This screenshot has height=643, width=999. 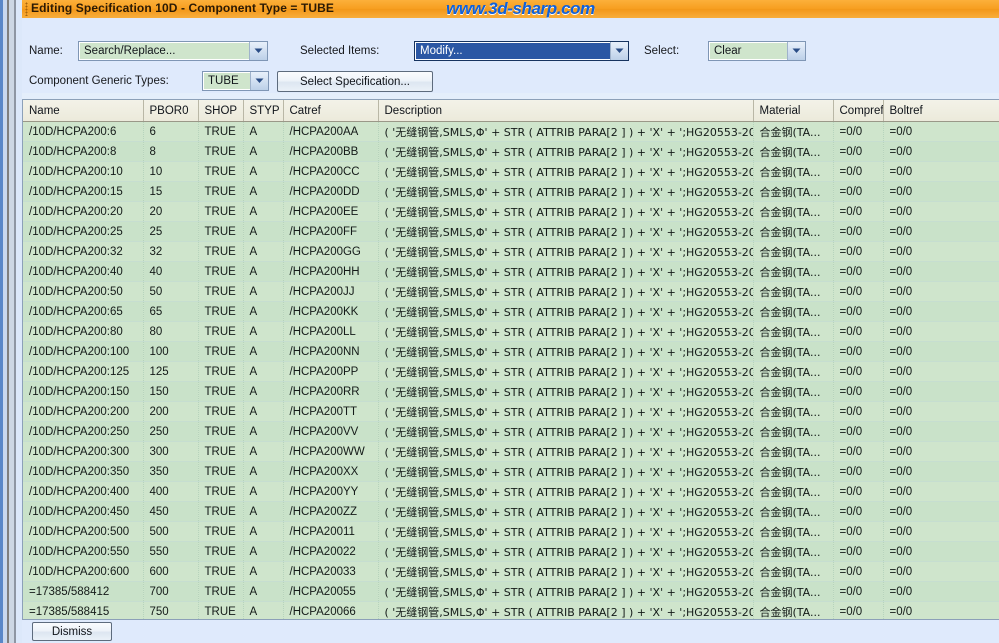 What do you see at coordinates (83, 511) in the screenshot?
I see `row-name: /10D/HCPA200:450` at bounding box center [83, 511].